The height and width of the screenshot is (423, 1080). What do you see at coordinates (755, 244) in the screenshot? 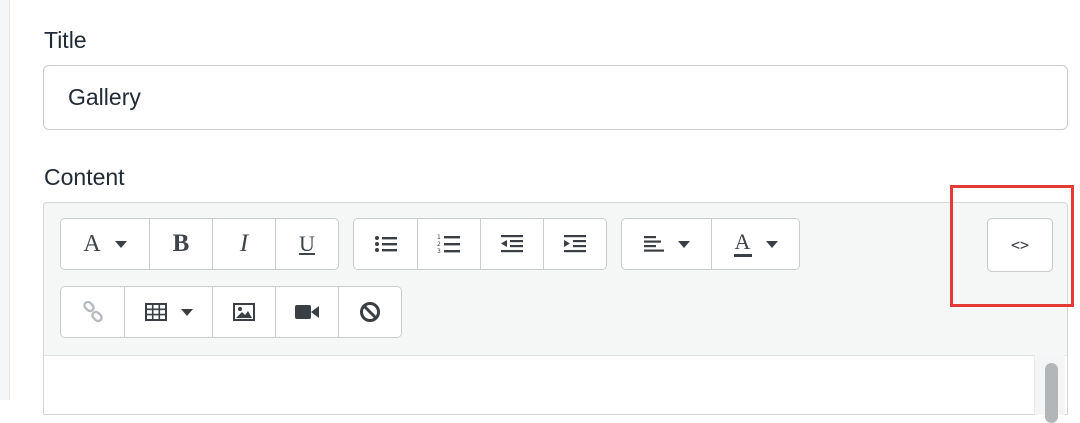
I see `font-color-button: A` at bounding box center [755, 244].